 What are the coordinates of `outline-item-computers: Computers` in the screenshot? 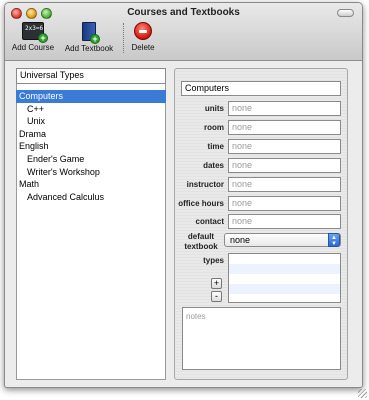 It's located at (91, 96).